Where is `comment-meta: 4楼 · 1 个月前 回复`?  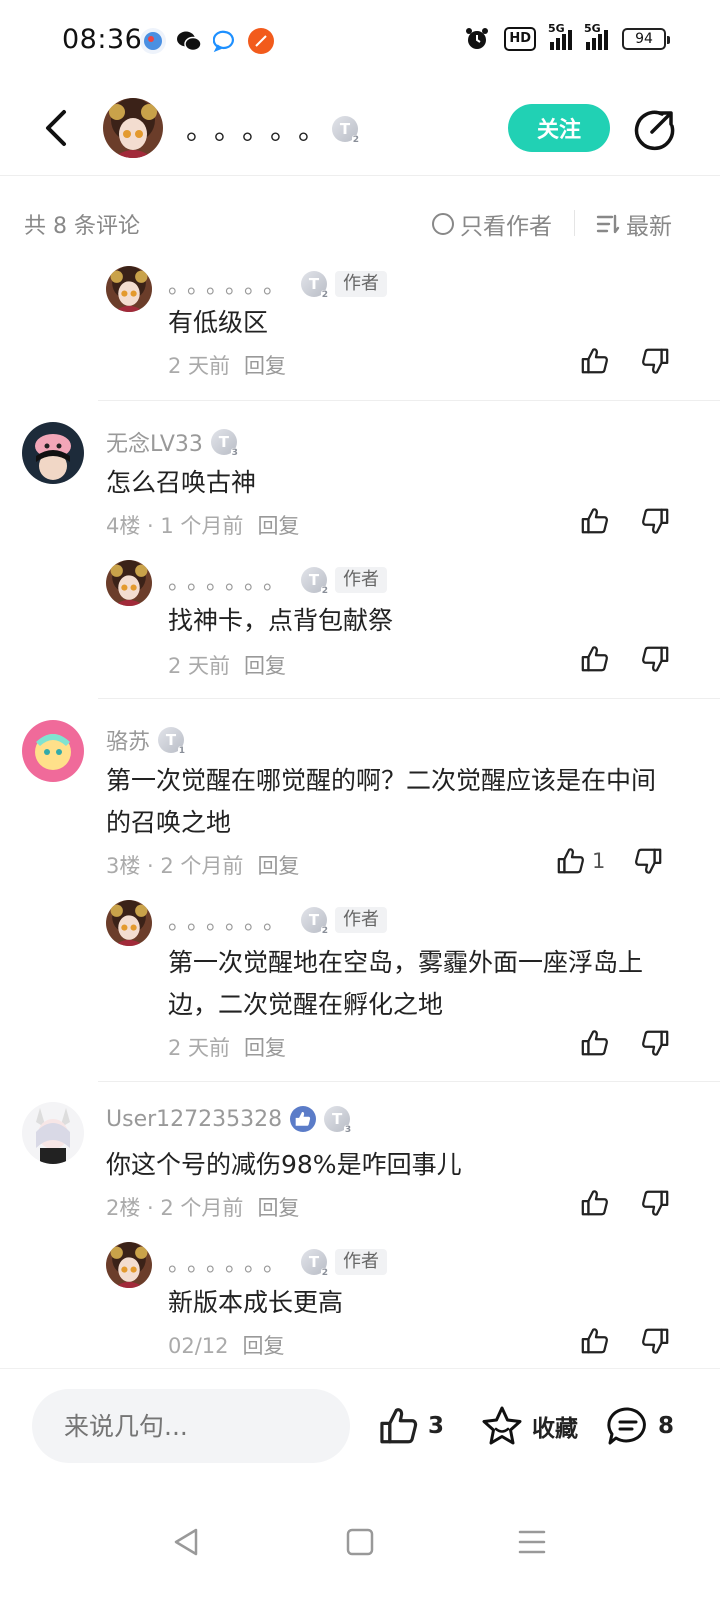 comment-meta: 4楼 · 1 个月前 回复 is located at coordinates (203, 526).